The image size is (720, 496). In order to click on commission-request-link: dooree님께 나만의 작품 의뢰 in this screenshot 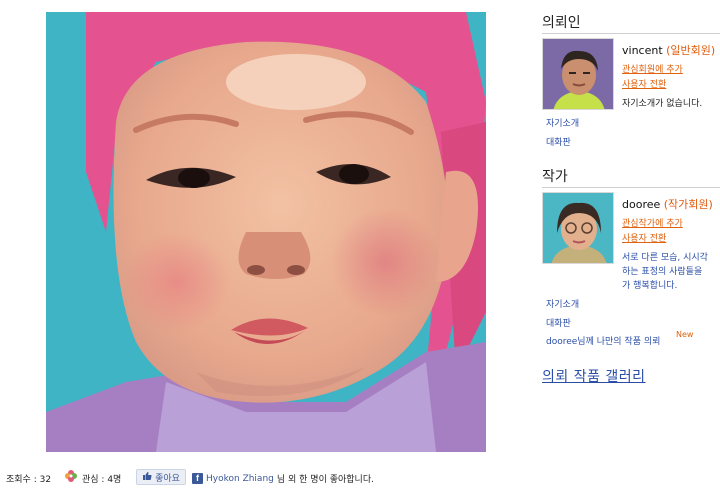, I will do `click(603, 340)`.